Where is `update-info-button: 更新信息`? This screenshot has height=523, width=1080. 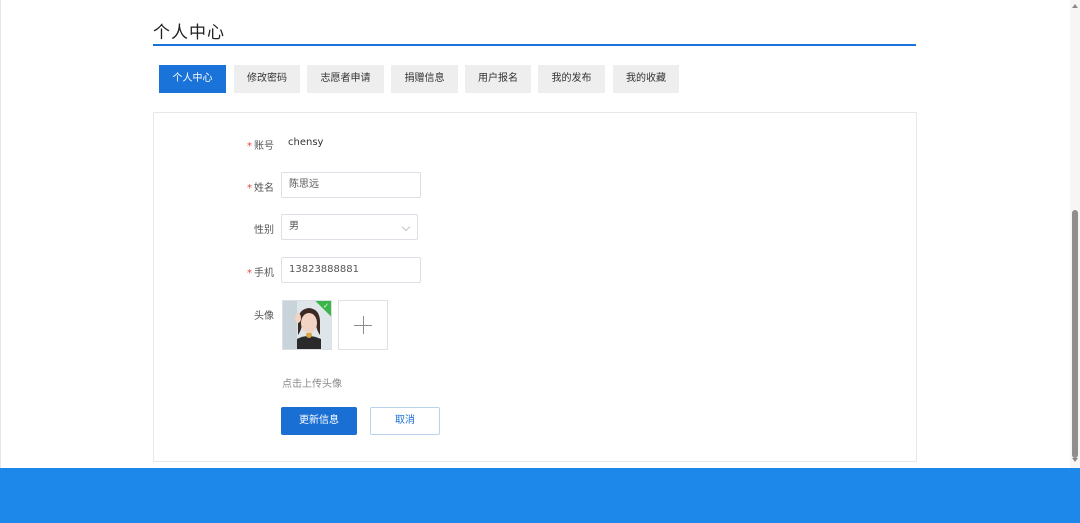 update-info-button: 更新信息 is located at coordinates (319, 421).